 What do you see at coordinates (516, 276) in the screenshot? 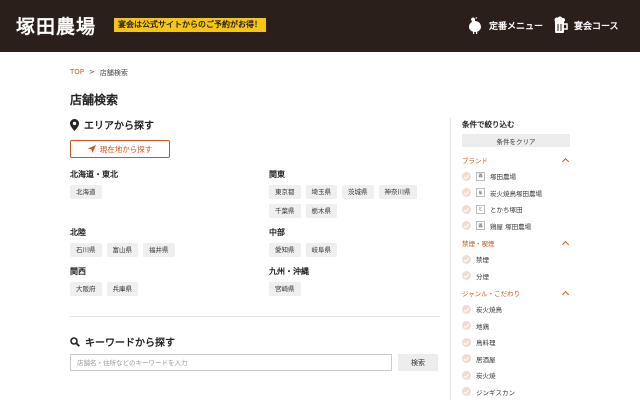
I see `filter-option: 分煙` at bounding box center [516, 276].